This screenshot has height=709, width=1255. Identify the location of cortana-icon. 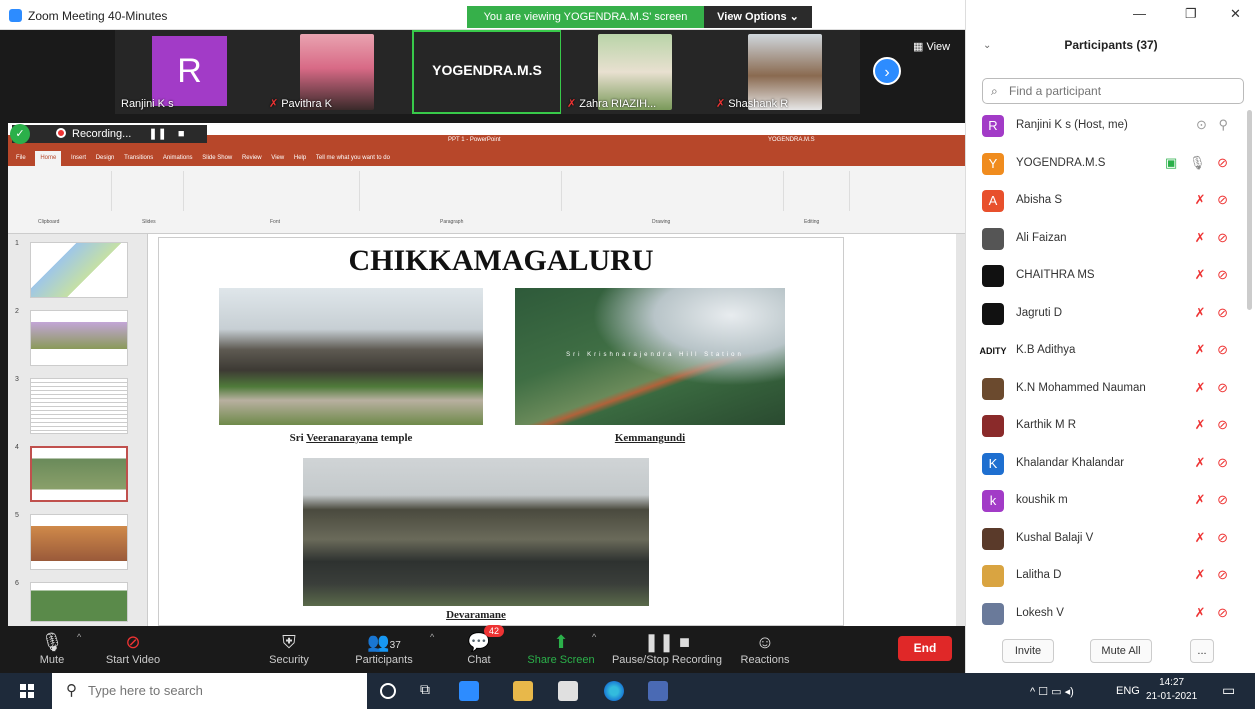
(388, 691).